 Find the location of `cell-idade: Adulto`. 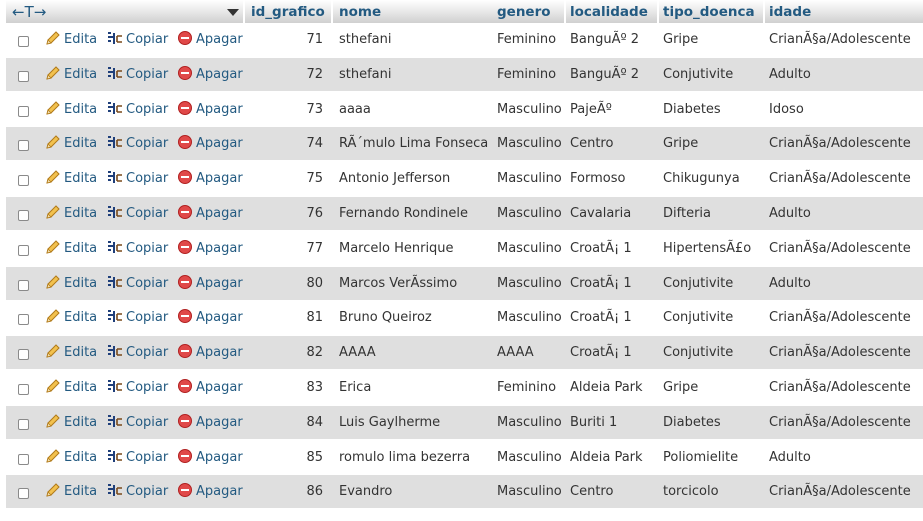

cell-idade: Adulto is located at coordinates (790, 283).